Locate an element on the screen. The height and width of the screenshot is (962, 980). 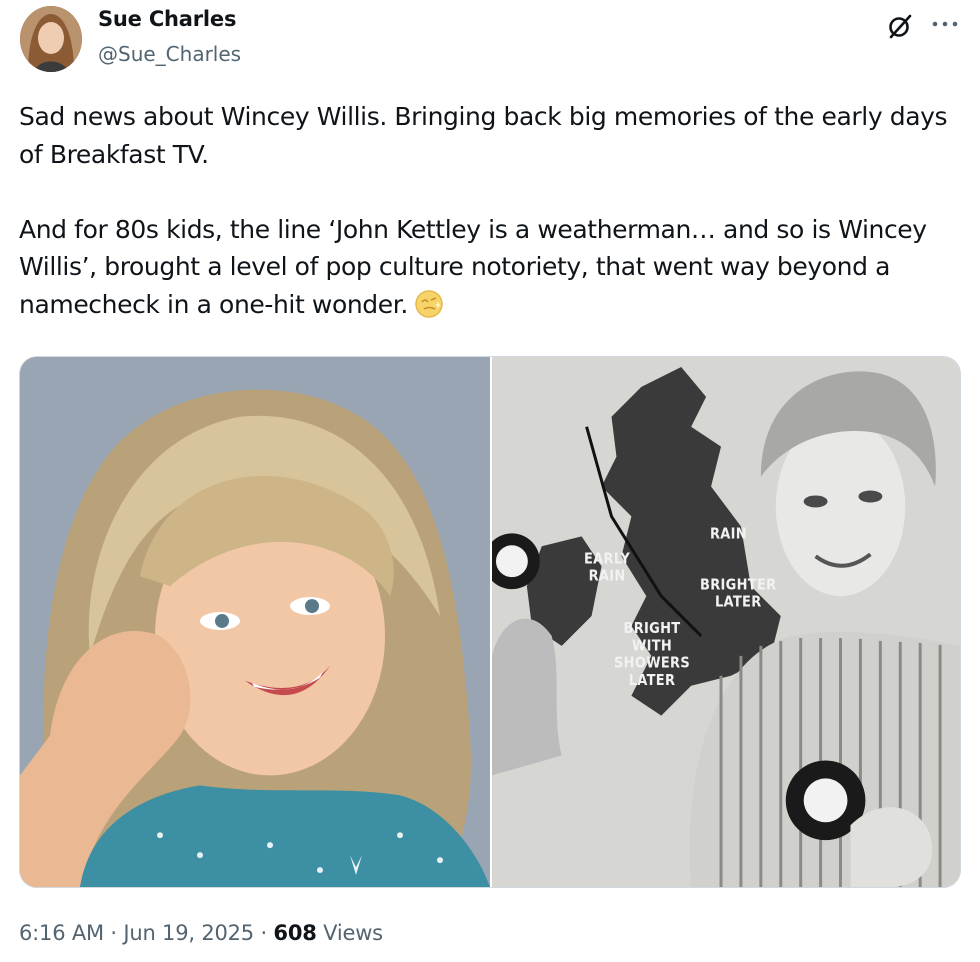
post-date: Jun 19, 2025 is located at coordinates (188, 933).